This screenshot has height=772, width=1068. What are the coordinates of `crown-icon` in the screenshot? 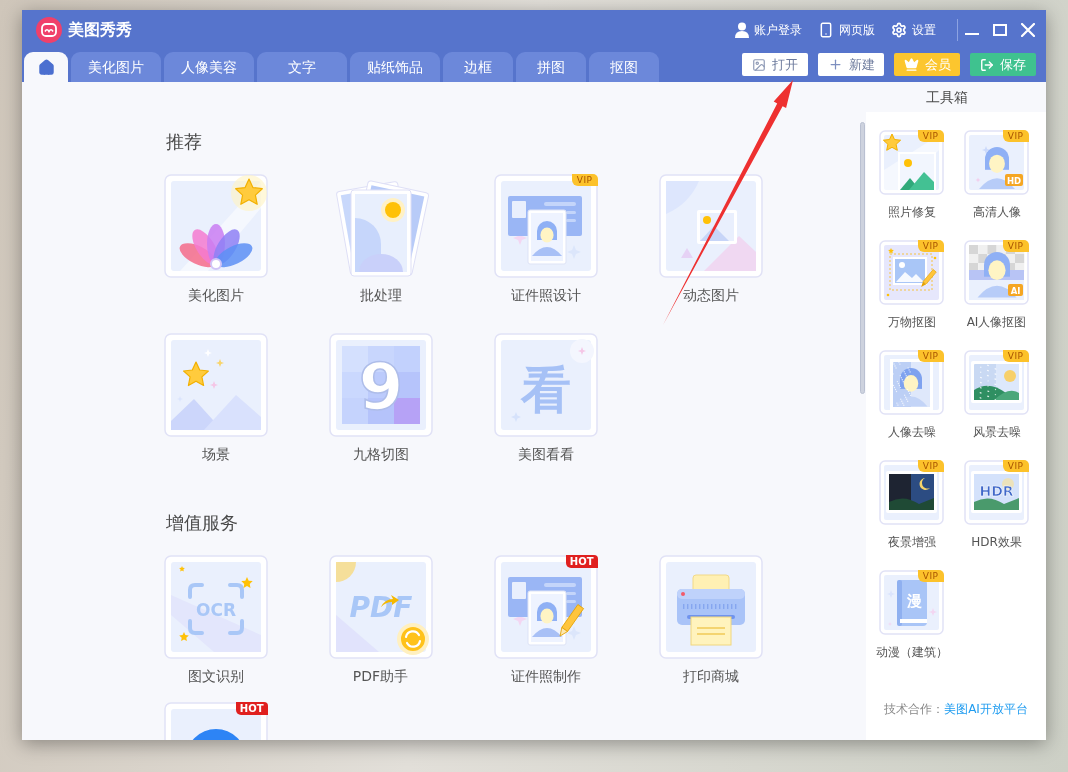 It's located at (911, 64).